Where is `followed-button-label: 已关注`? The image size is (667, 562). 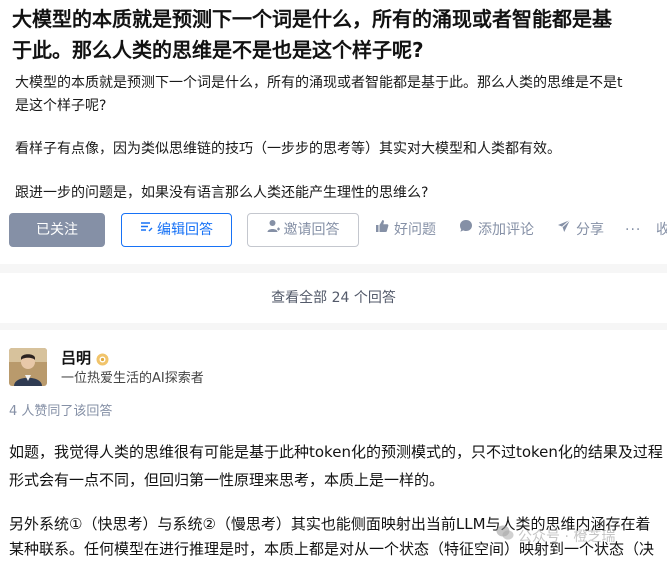 followed-button-label: 已关注 is located at coordinates (57, 230).